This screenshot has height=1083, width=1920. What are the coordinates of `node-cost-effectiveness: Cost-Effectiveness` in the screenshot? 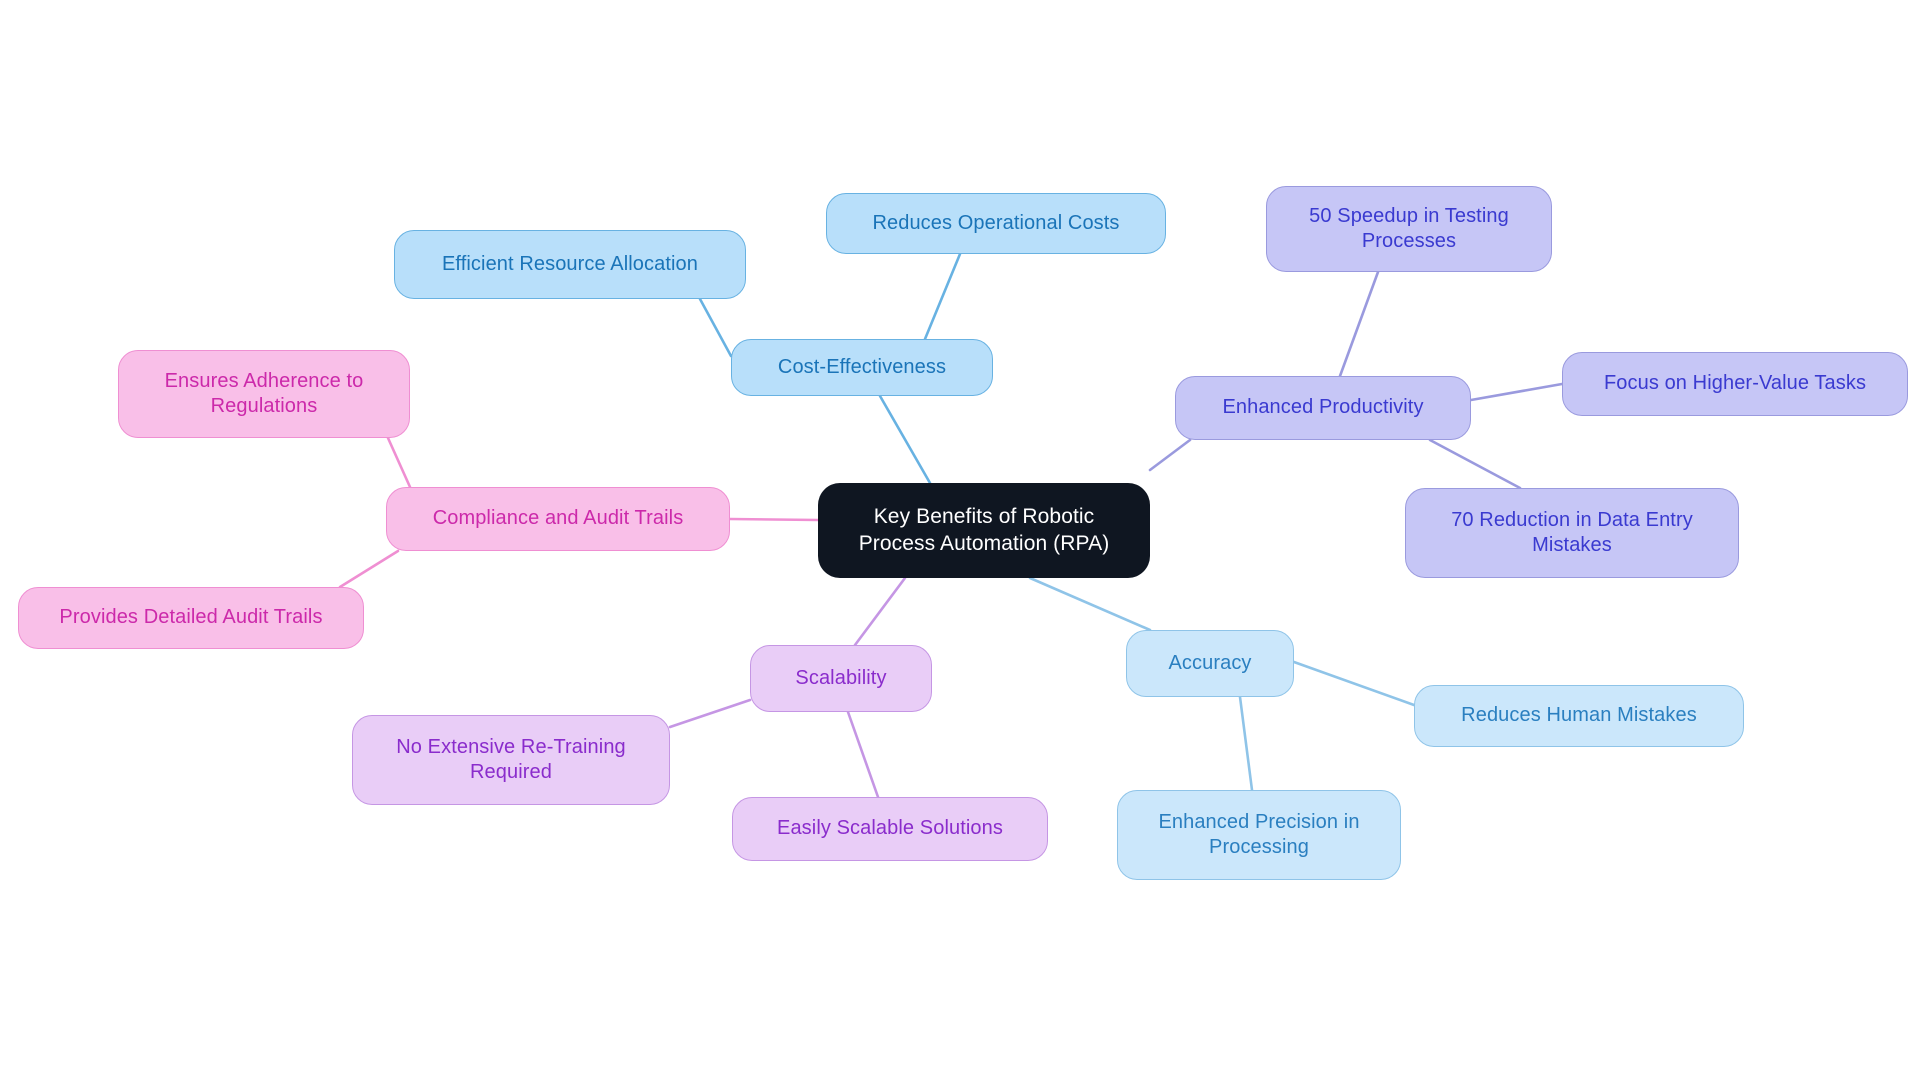 It's located at (862, 367).